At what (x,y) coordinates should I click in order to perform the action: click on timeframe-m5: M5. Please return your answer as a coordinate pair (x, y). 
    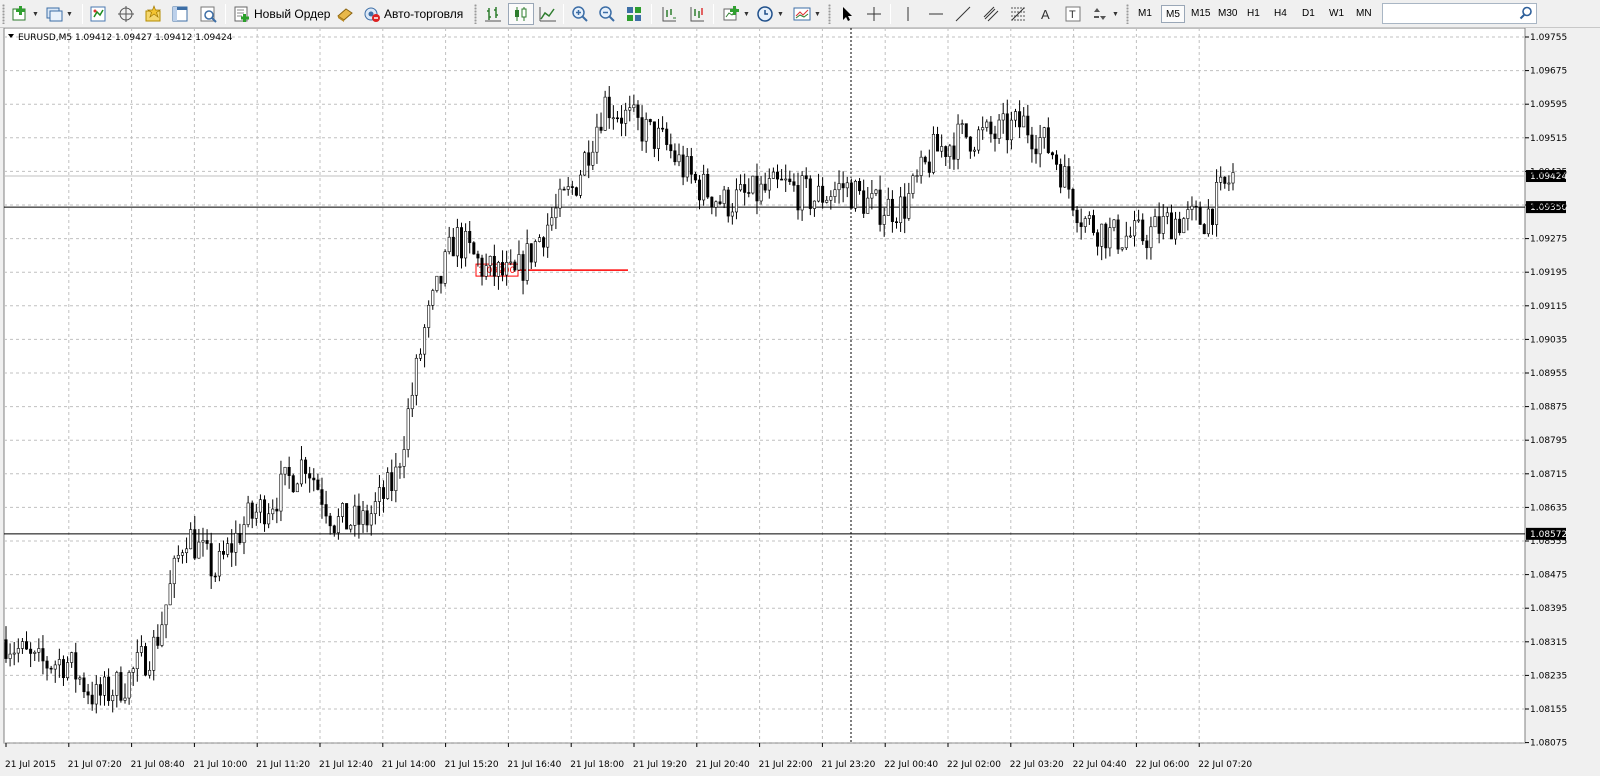
    Looking at the image, I should click on (1173, 14).